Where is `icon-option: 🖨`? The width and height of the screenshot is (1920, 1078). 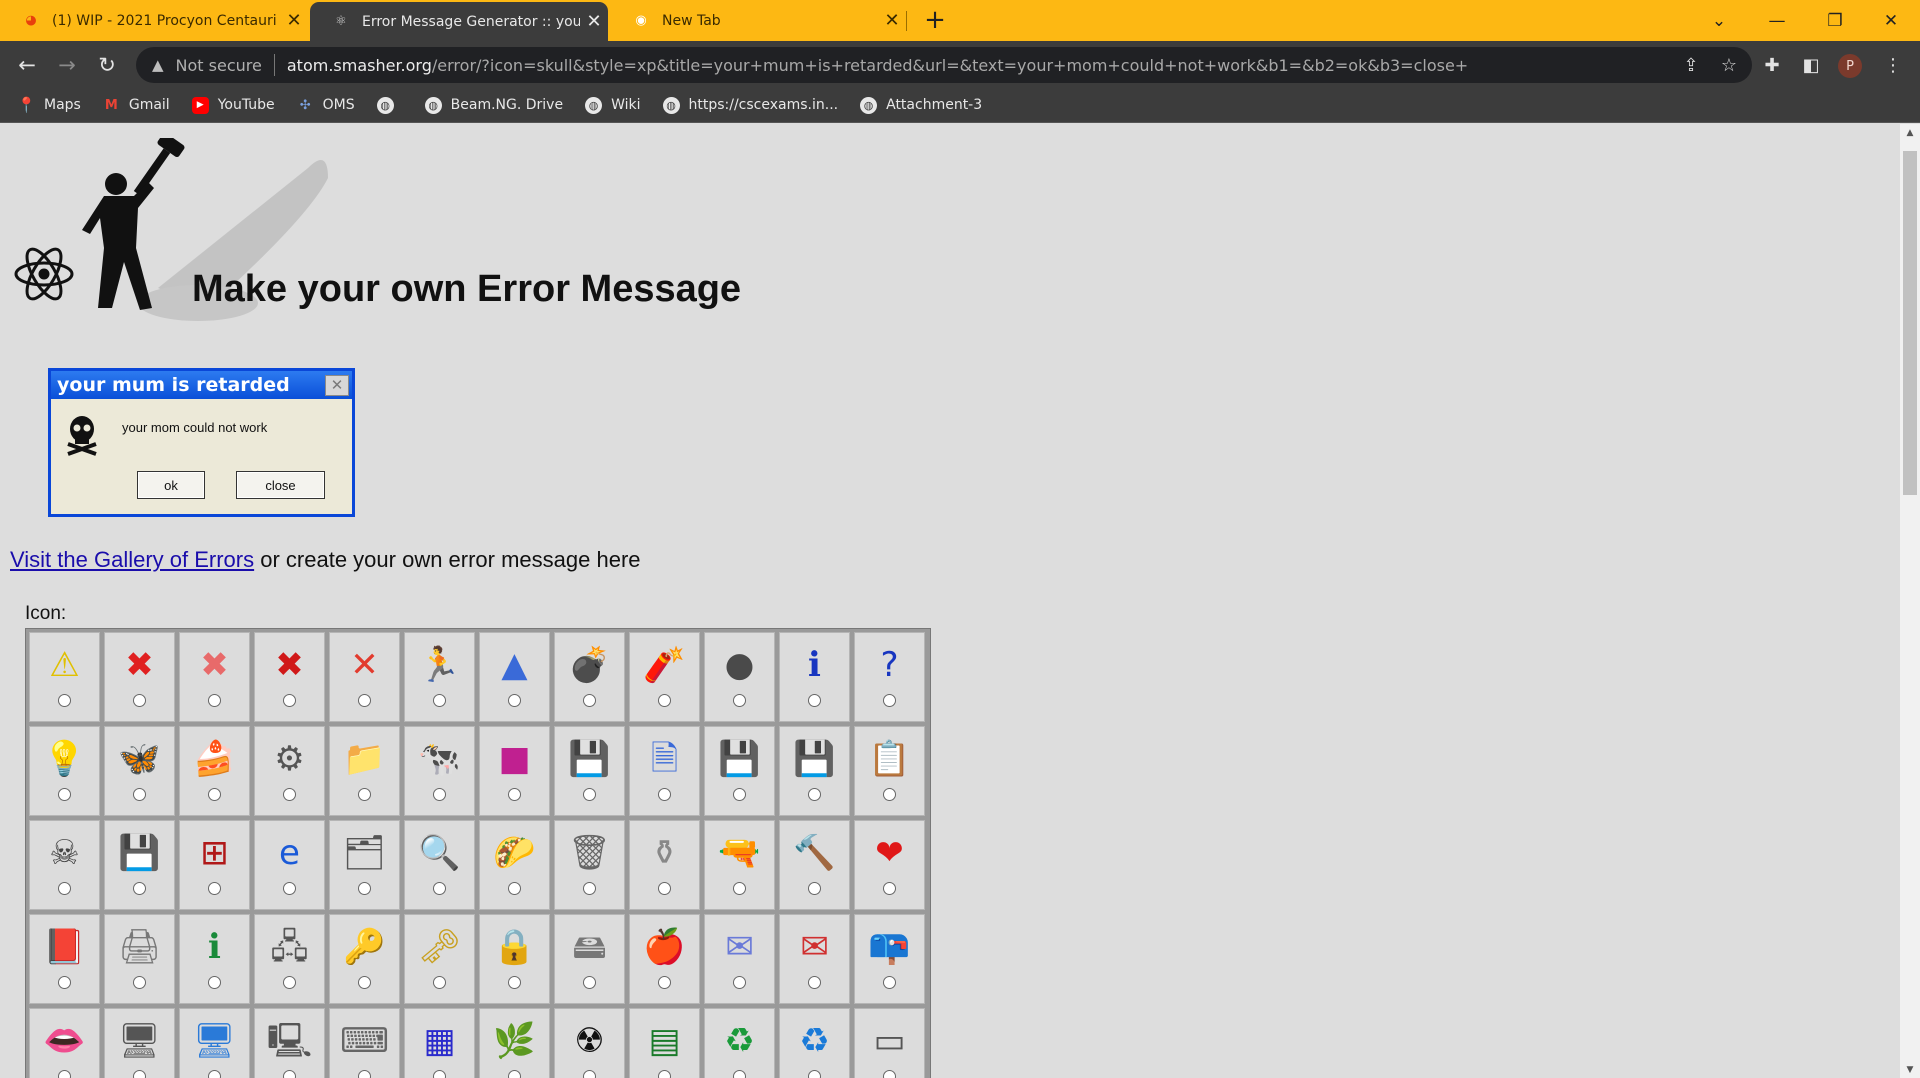
icon-option: 🖨 is located at coordinates (139, 959).